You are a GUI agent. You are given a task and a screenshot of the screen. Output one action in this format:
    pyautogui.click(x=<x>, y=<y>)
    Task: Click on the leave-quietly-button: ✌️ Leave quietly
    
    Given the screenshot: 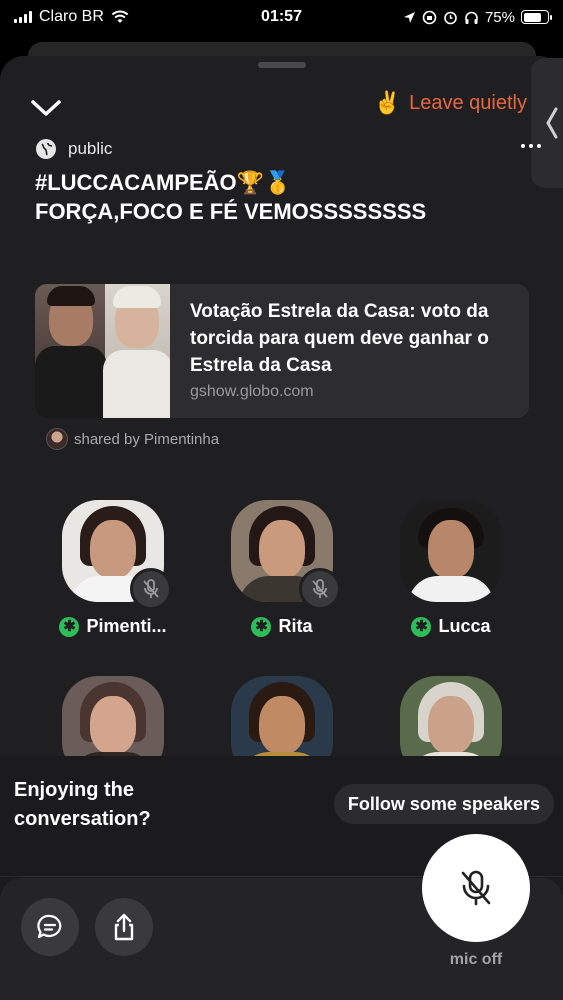 What is the action you would take?
    pyautogui.click(x=450, y=103)
    